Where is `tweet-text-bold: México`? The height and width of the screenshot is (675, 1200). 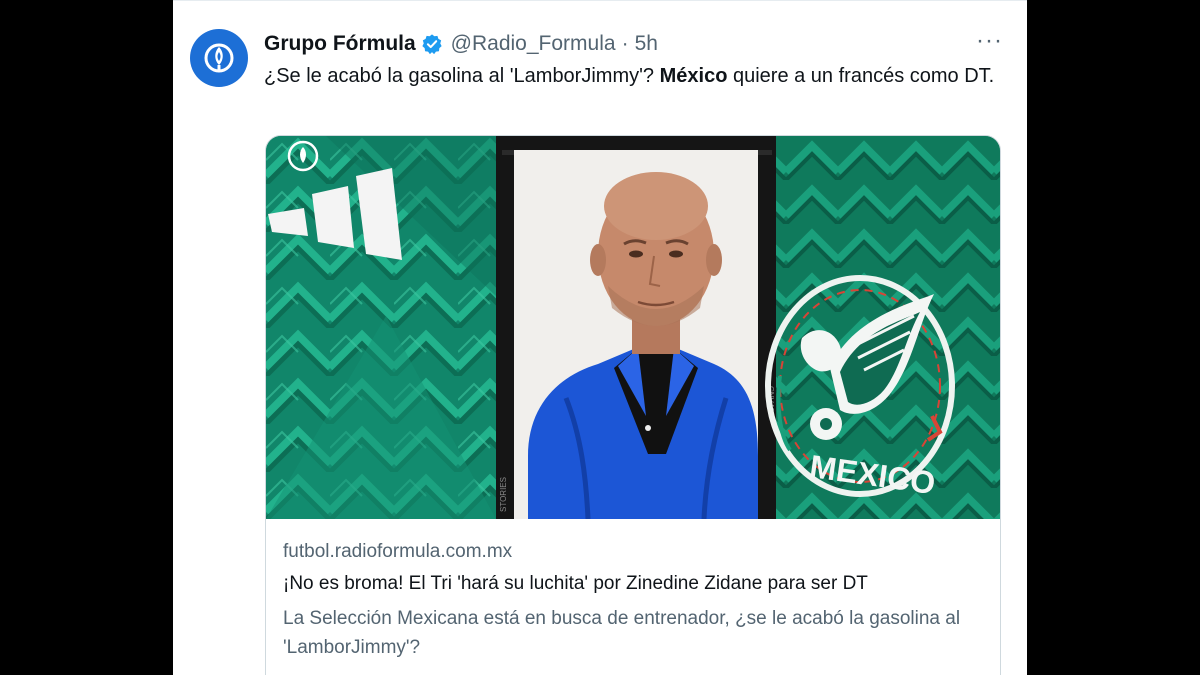 tweet-text-bold: México is located at coordinates (693, 76).